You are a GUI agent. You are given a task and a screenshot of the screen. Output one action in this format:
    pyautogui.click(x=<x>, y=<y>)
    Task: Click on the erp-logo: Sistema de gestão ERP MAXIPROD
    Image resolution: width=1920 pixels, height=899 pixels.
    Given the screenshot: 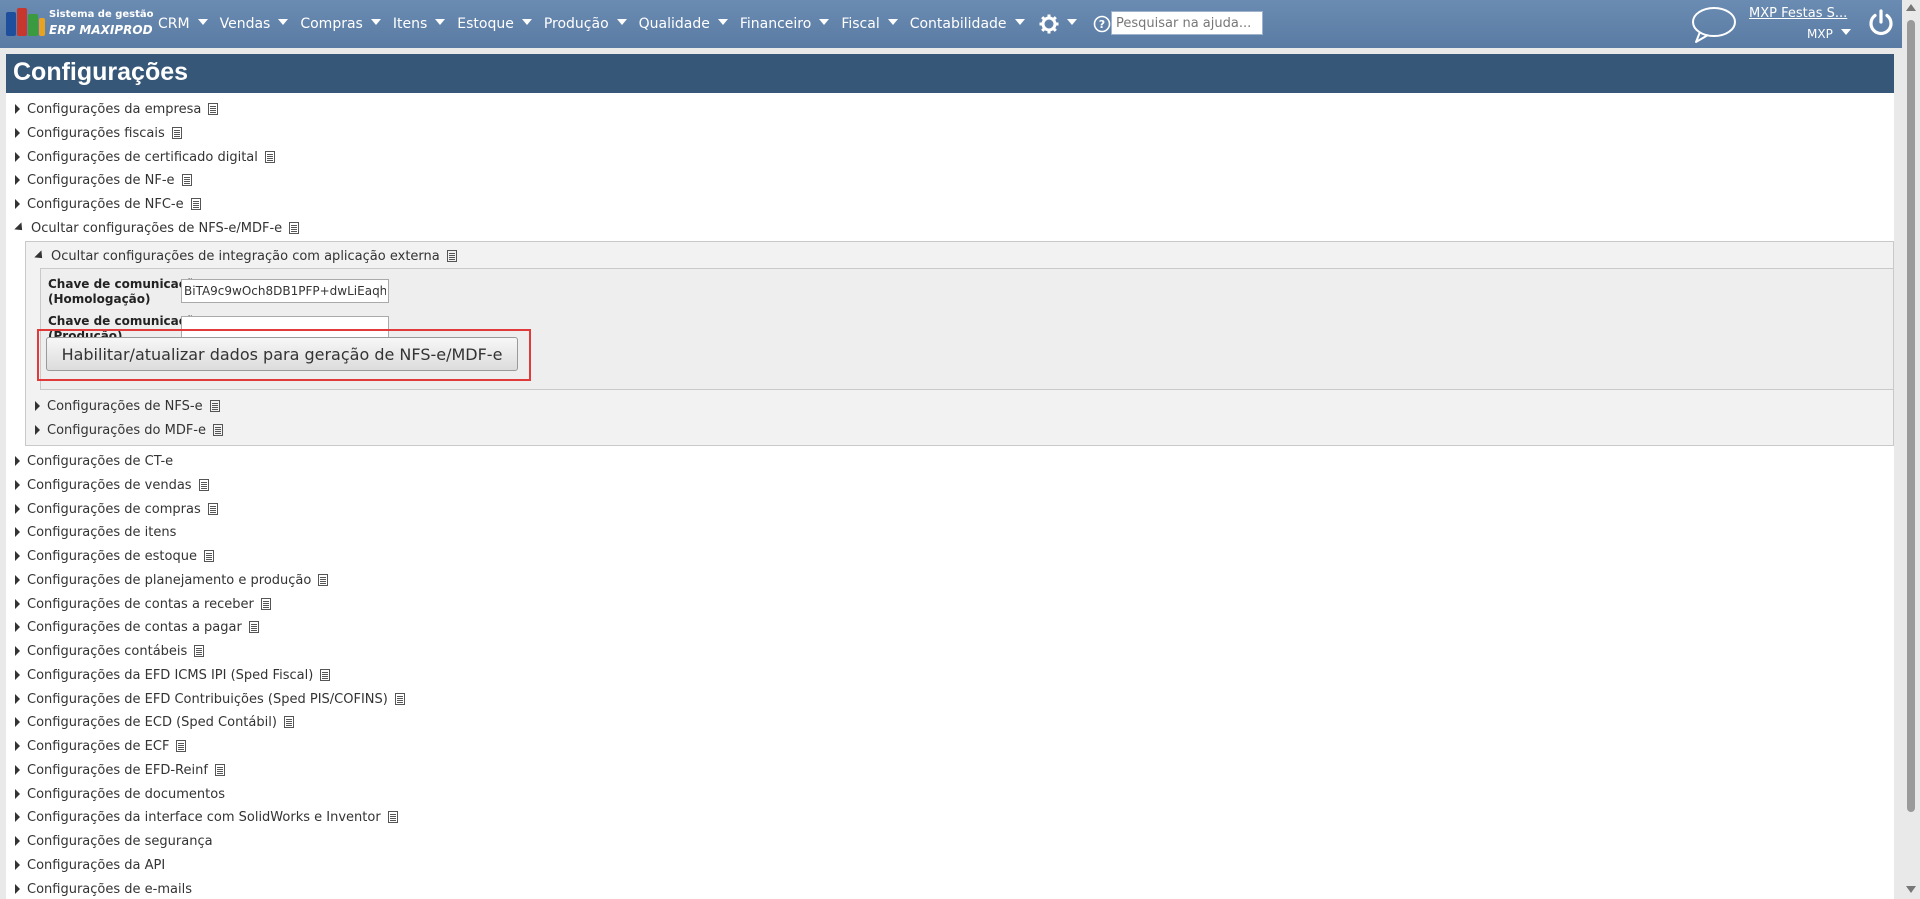 What is the action you would take?
    pyautogui.click(x=80, y=23)
    